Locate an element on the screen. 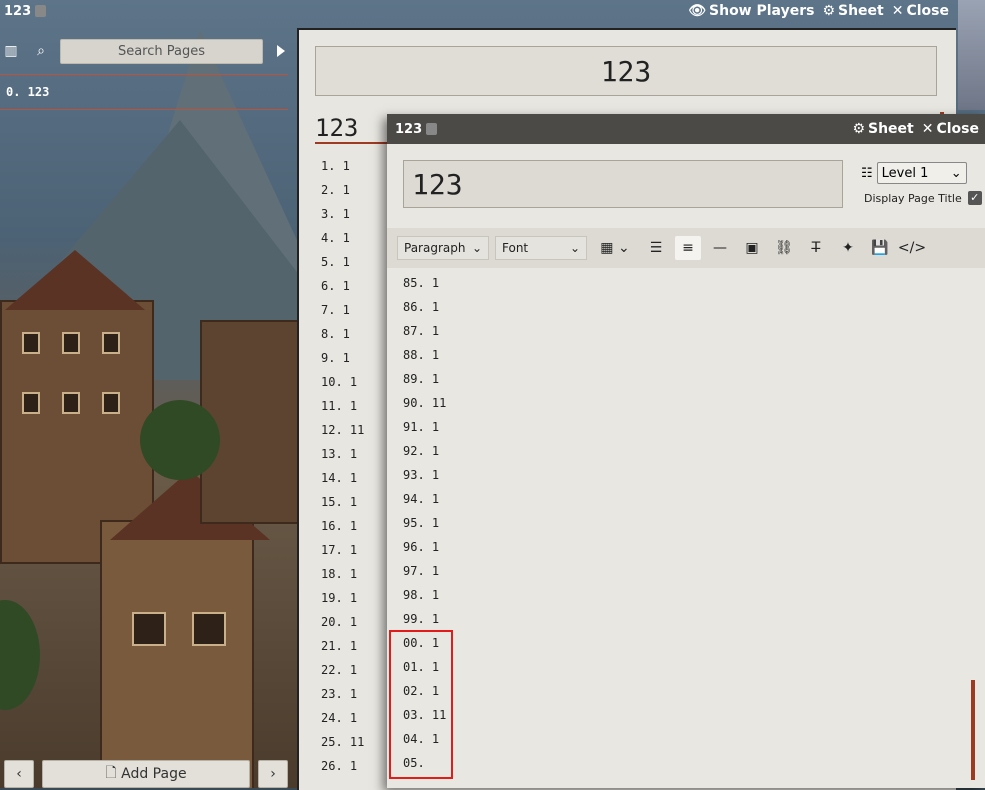 This screenshot has height=790, width=985. house is located at coordinates (177, 654).